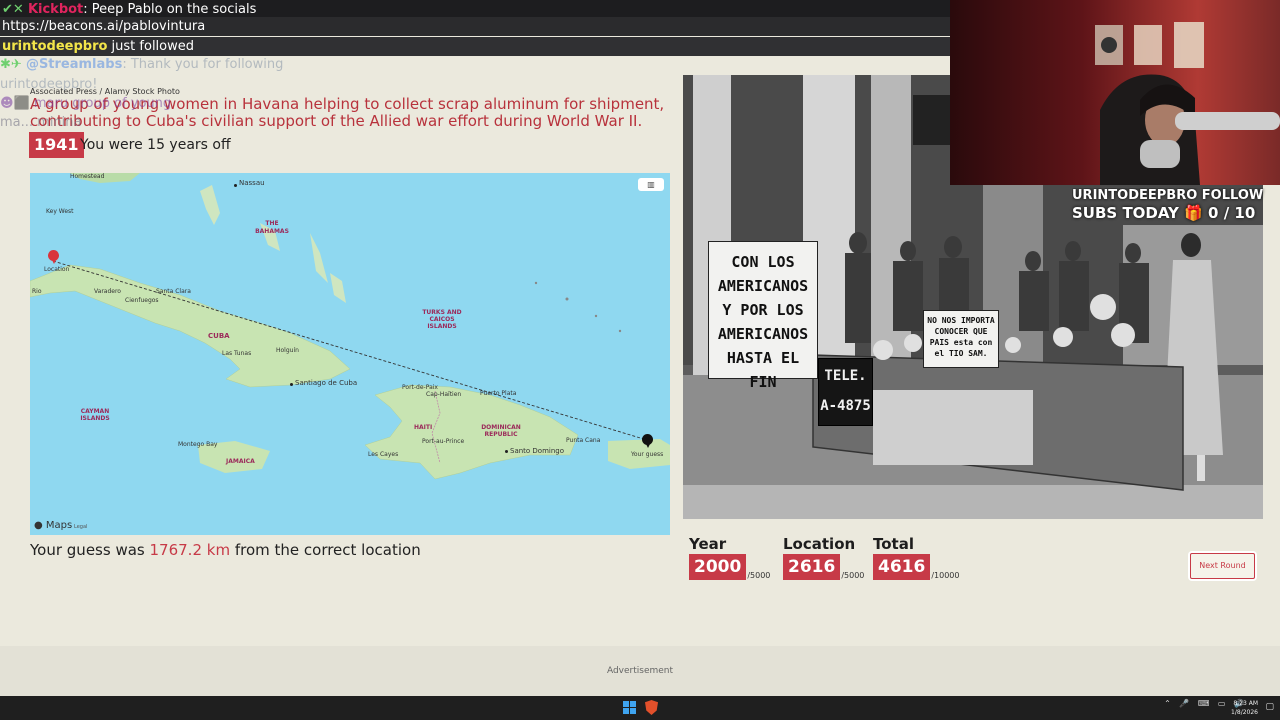 The width and height of the screenshot is (1280, 720). I want to click on total-score: Total 4616/10000, so click(916, 557).